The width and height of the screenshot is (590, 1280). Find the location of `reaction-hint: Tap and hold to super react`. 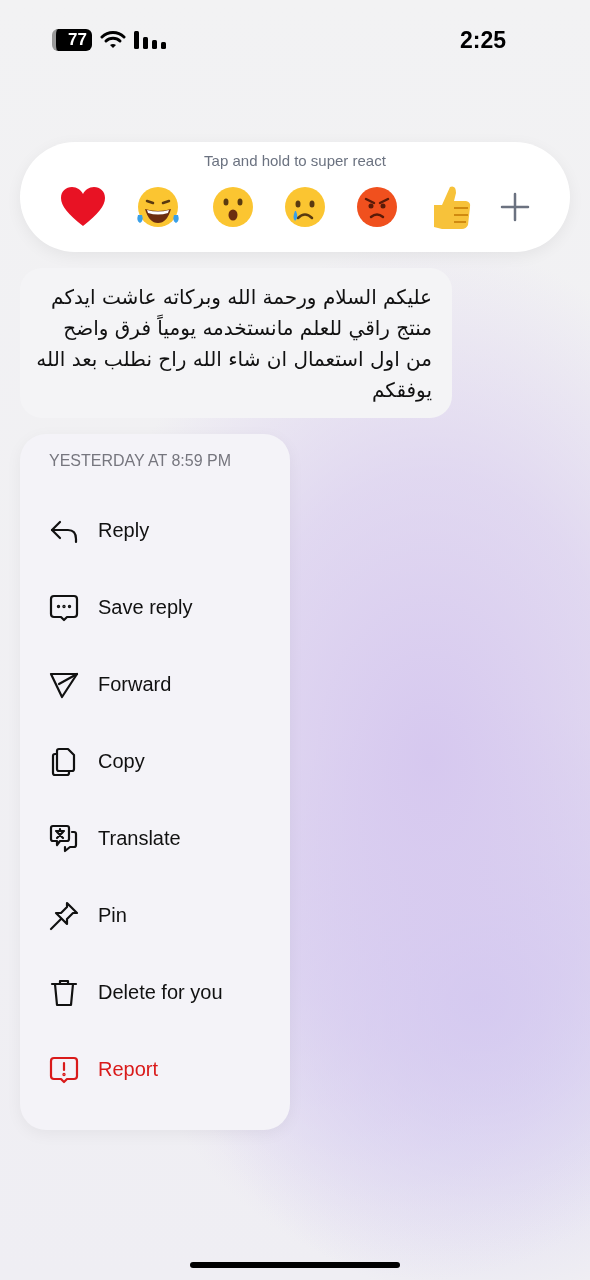

reaction-hint: Tap and hold to super react is located at coordinates (295, 160).